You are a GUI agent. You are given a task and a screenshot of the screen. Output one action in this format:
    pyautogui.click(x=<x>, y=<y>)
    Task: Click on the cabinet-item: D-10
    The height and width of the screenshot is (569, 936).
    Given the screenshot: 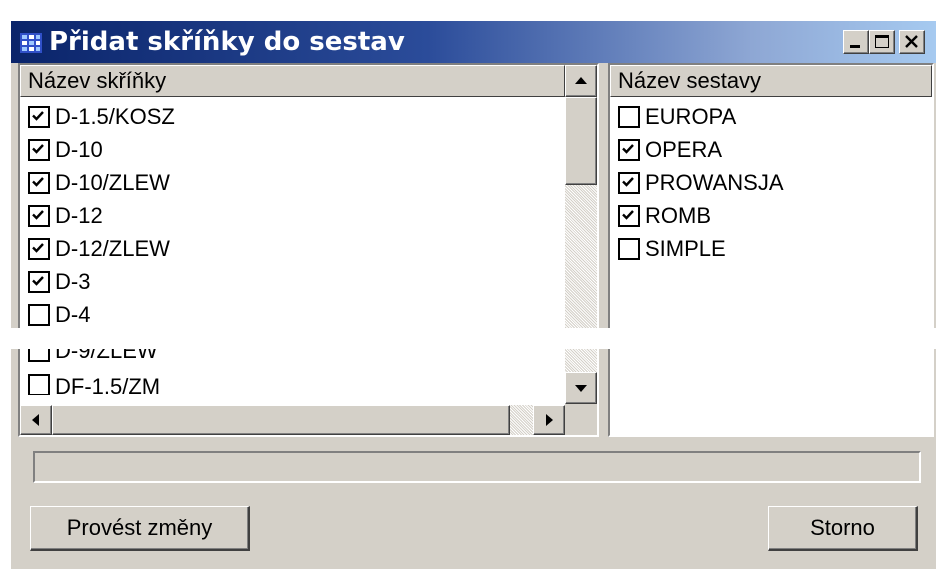 What is the action you would take?
    pyautogui.click(x=65, y=150)
    